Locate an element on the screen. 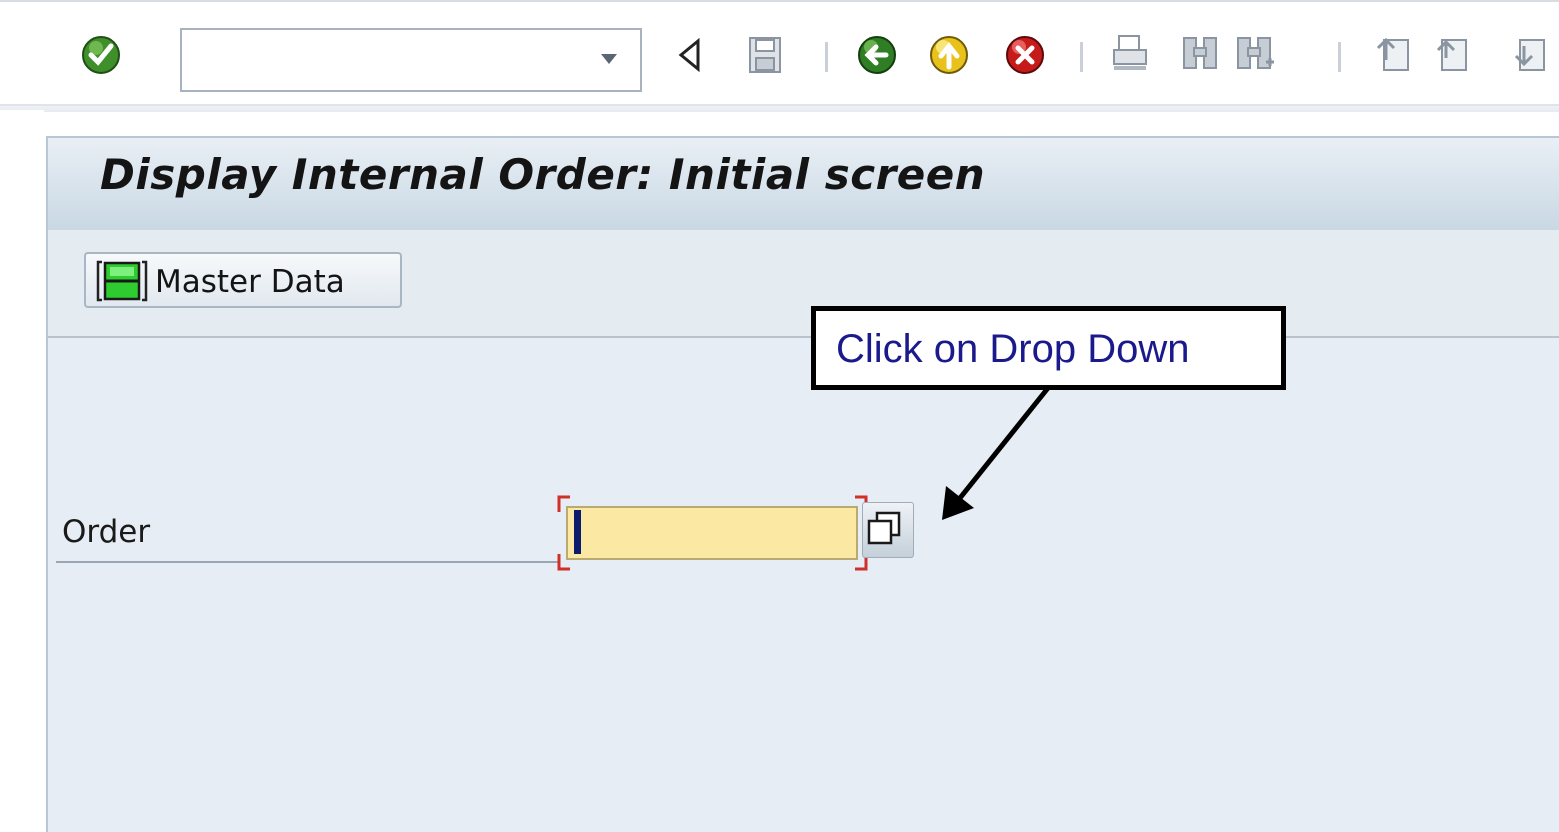 This screenshot has height=832, width=1559. cancel-icon is located at coordinates (1025, 55).